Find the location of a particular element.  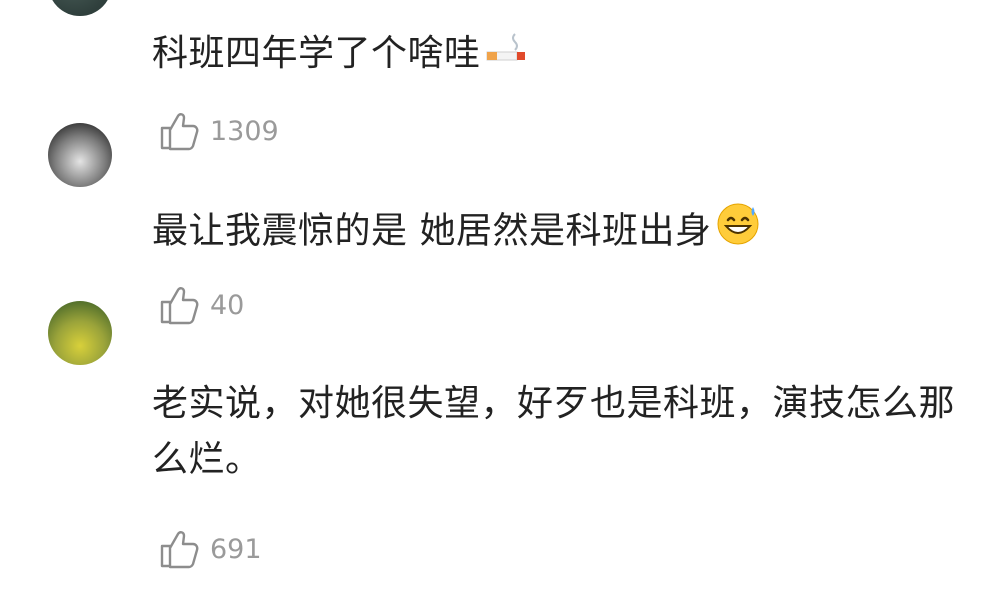

cigarette-emoji is located at coordinates (507, 55).